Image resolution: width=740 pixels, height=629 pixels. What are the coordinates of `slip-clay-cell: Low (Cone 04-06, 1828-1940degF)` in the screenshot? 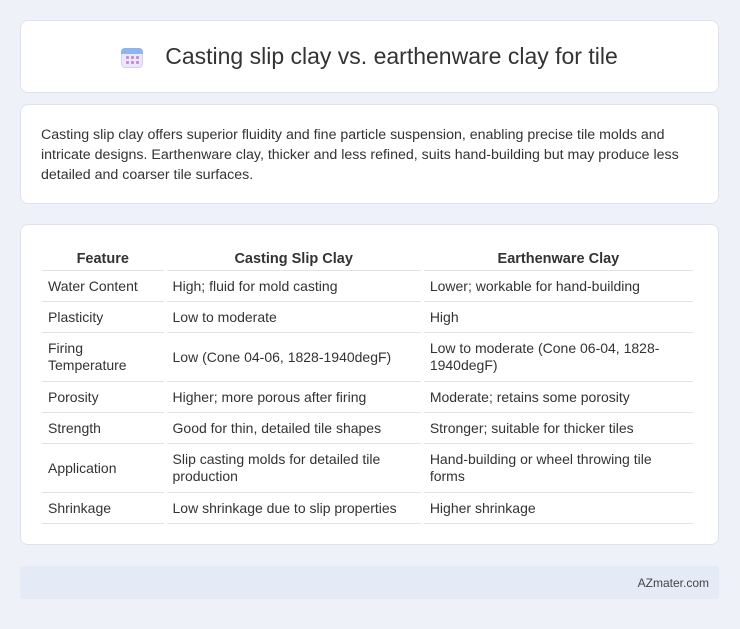 It's located at (293, 357).